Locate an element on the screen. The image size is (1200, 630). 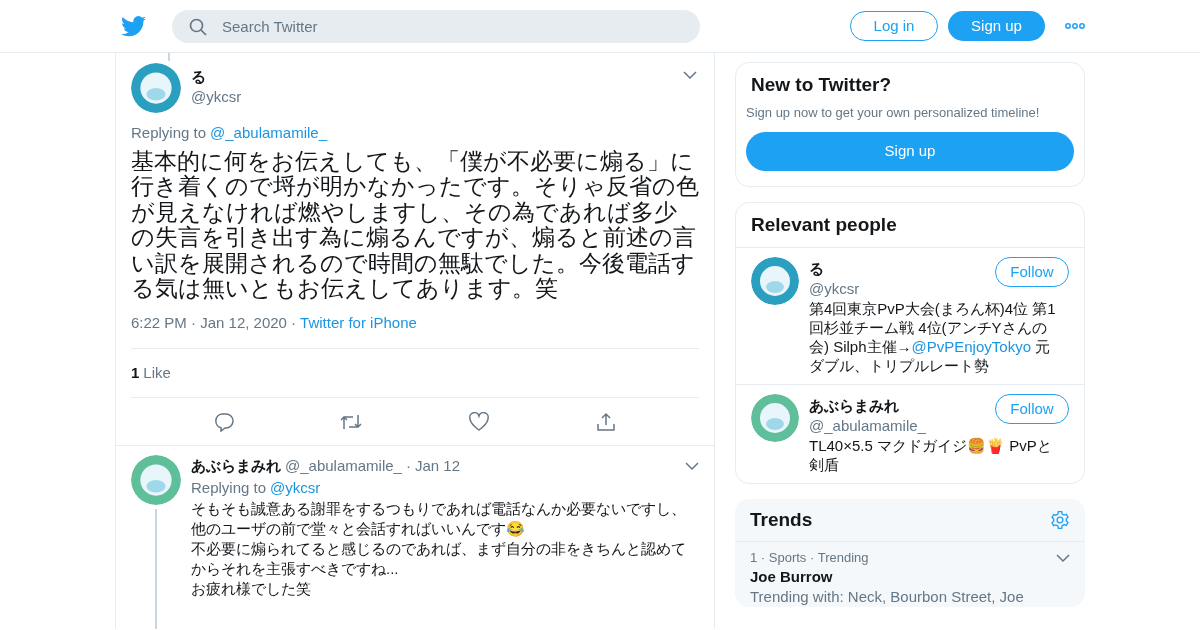
trend-name: Joe Burrow is located at coordinates (910, 577).